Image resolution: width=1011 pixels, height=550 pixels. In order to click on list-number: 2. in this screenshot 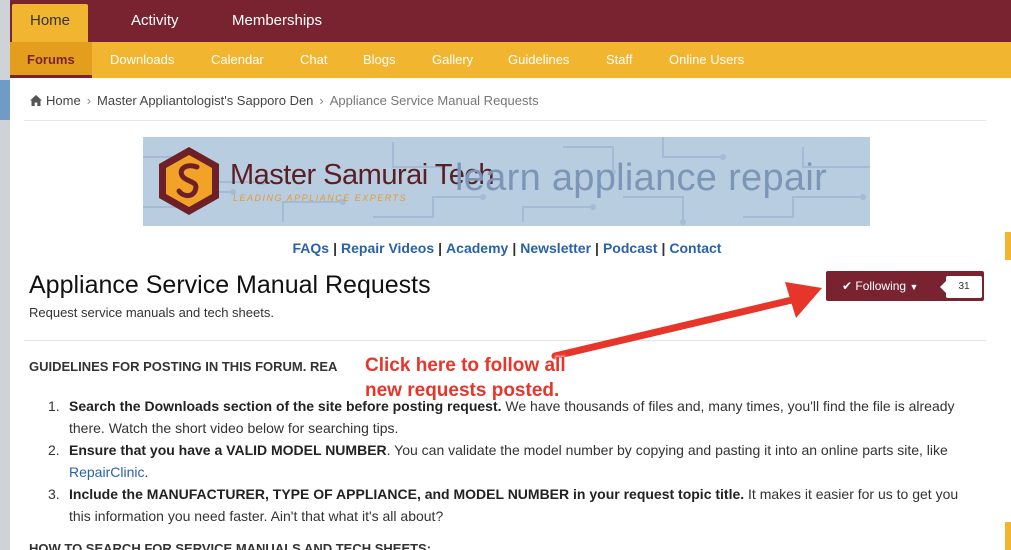, I will do `click(54, 450)`.